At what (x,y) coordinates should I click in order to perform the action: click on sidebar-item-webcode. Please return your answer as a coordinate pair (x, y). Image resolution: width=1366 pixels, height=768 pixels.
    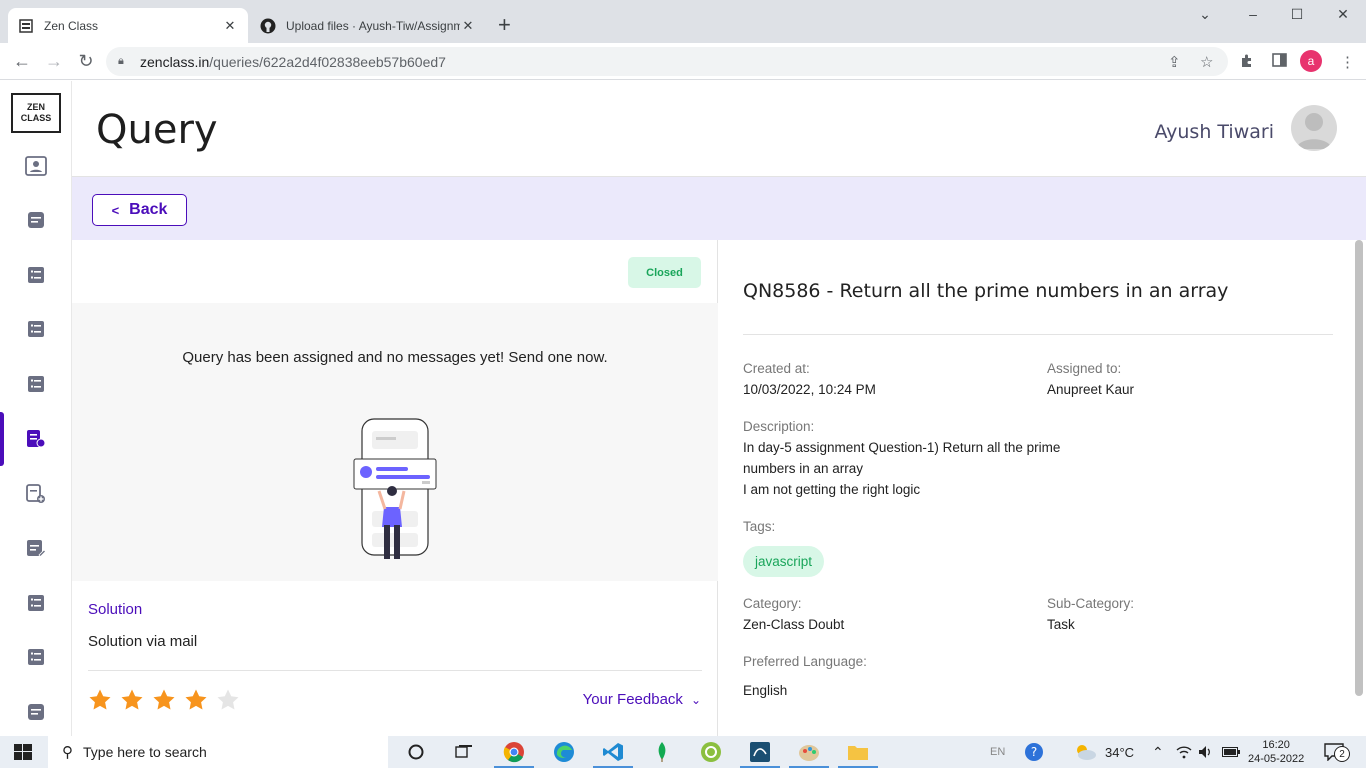
    Looking at the image, I should click on (36, 329).